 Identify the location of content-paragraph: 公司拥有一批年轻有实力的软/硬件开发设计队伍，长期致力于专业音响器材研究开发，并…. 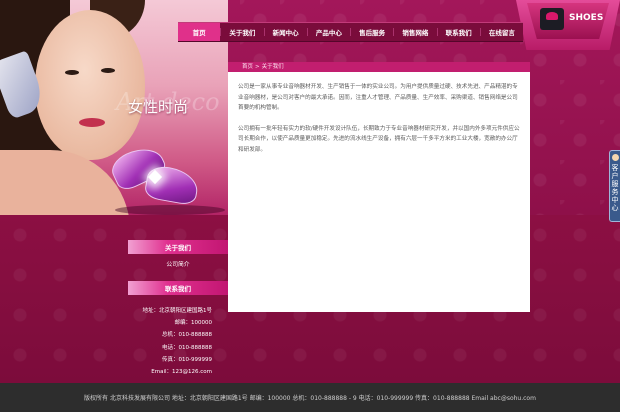
(379, 139).